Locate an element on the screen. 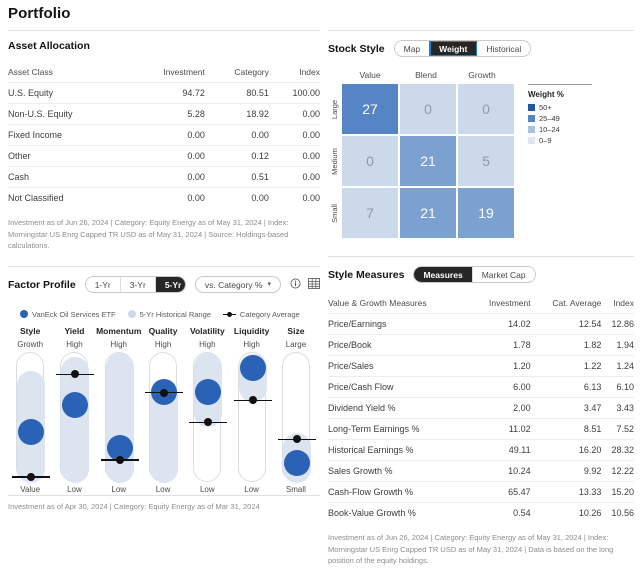 This screenshot has height=571, width=640. compare-select: vs. Category % ▾ is located at coordinates (237, 285).